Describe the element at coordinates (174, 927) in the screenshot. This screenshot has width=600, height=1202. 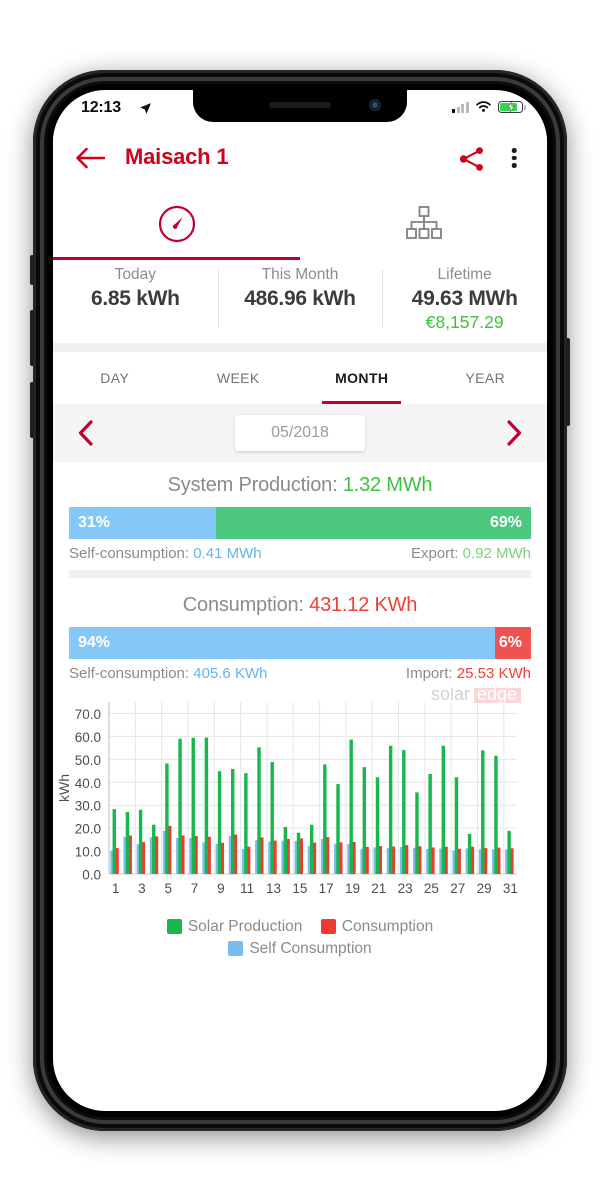
I see `legend-solar-production-swatch` at that location.